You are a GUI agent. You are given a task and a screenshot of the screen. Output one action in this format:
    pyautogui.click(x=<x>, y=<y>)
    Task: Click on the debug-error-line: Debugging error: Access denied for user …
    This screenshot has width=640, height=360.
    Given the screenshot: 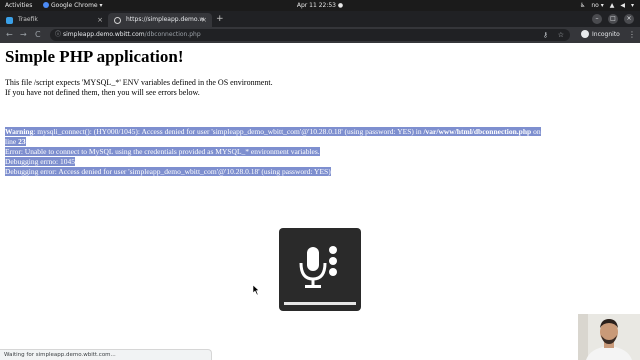 What is the action you would take?
    pyautogui.click(x=317, y=172)
    